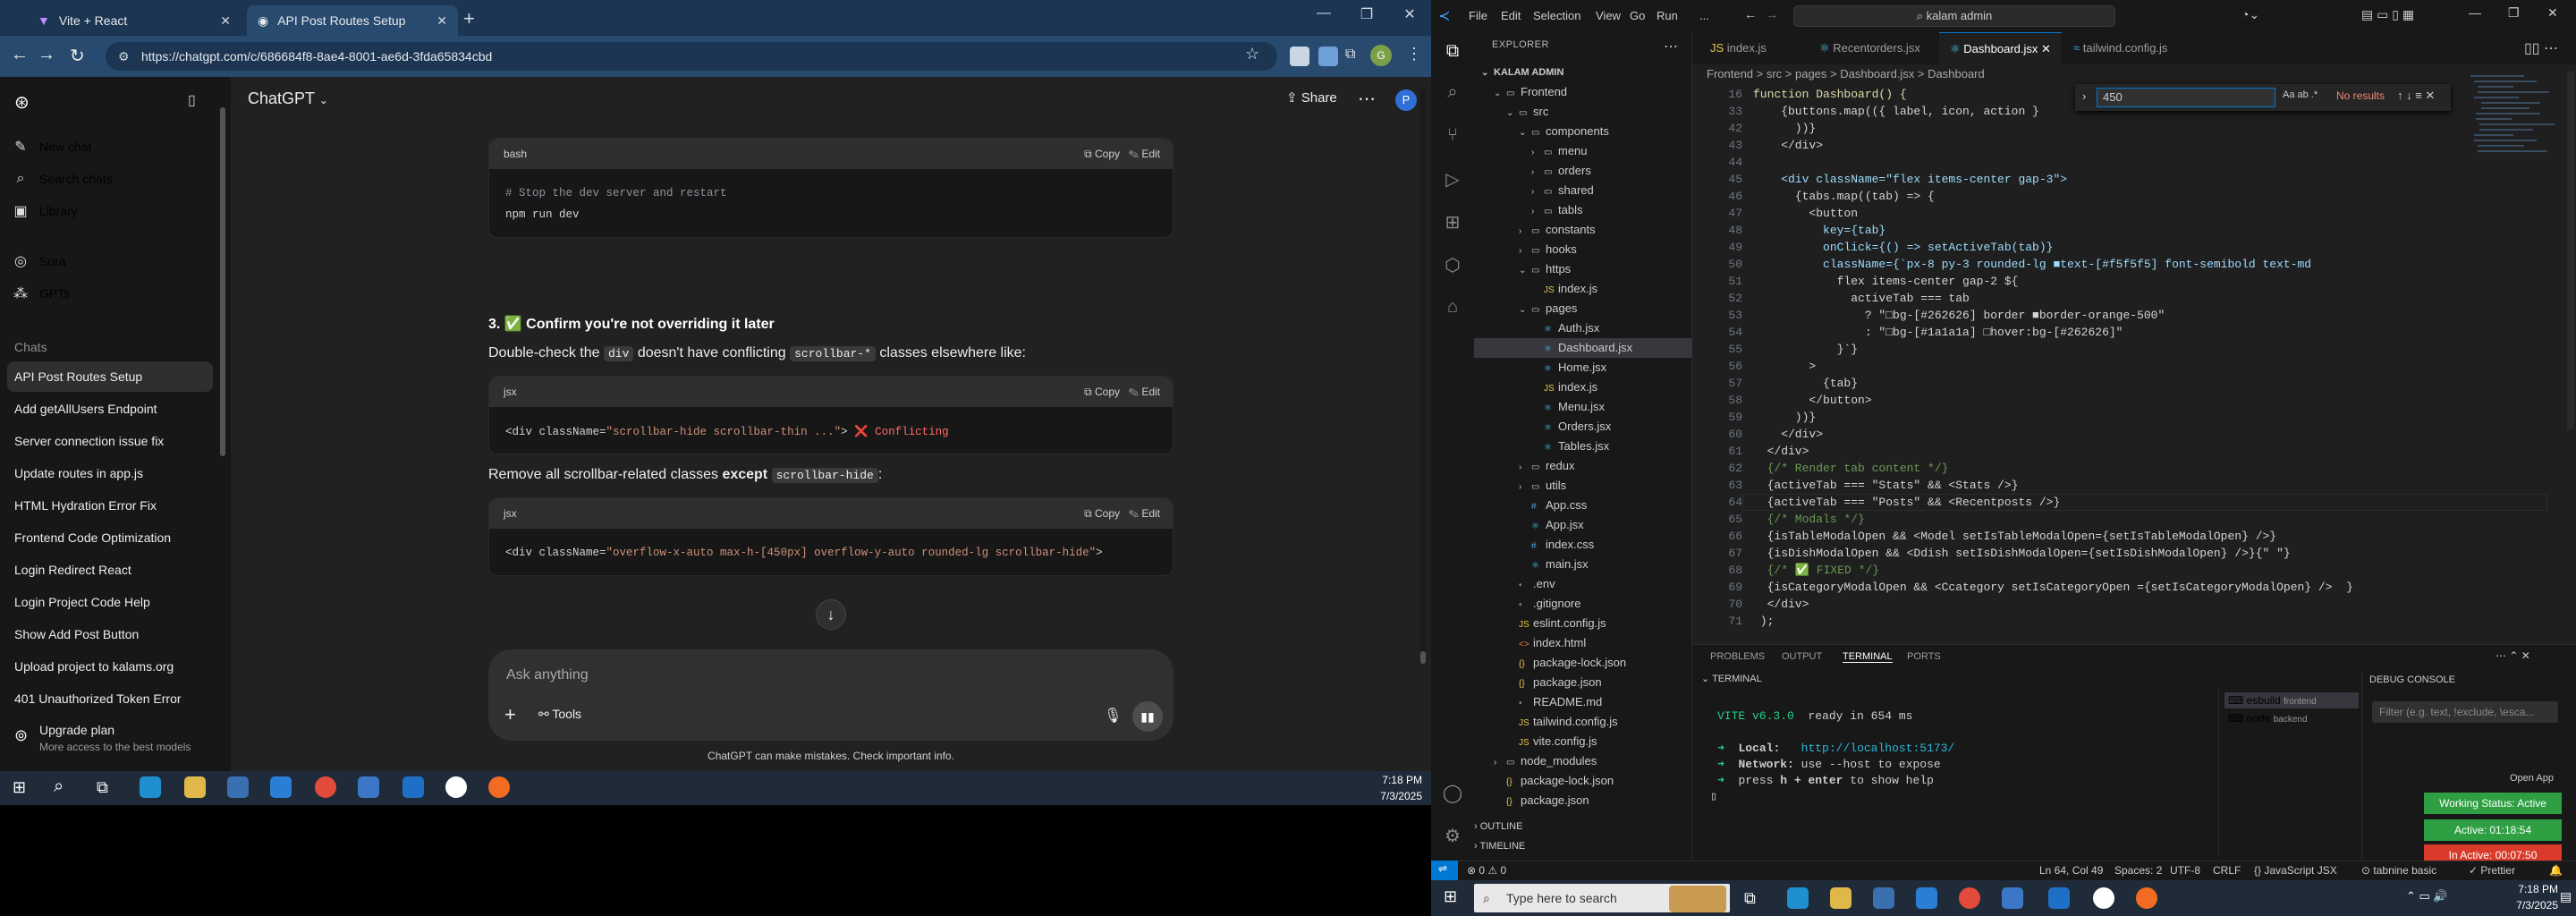 Image resolution: width=2576 pixels, height=916 pixels. Describe the element at coordinates (1583, 722) in the screenshot. I see `tree-file: JS tailwind.config.js` at that location.